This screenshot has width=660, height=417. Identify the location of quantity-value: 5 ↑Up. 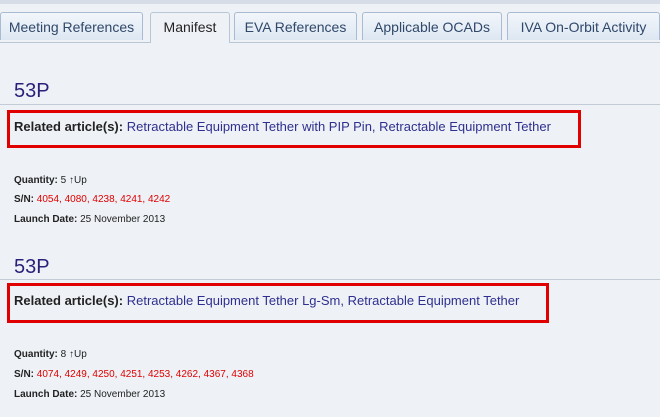
(73, 180).